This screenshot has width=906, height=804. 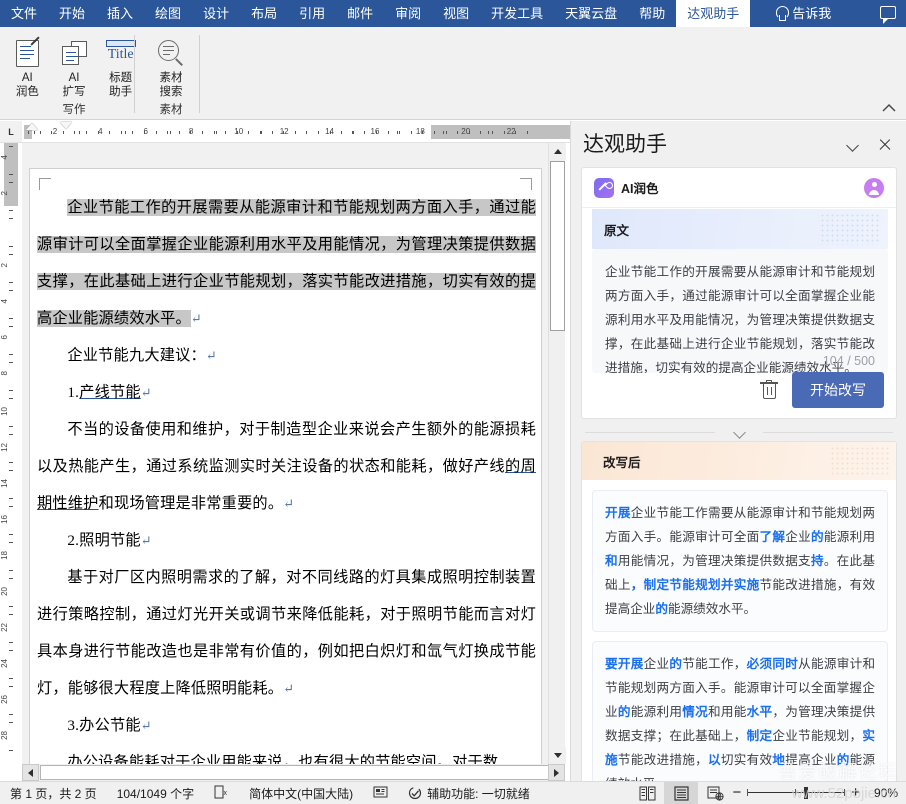 What do you see at coordinates (852, 144) in the screenshot?
I see `panel-collapse-button` at bounding box center [852, 144].